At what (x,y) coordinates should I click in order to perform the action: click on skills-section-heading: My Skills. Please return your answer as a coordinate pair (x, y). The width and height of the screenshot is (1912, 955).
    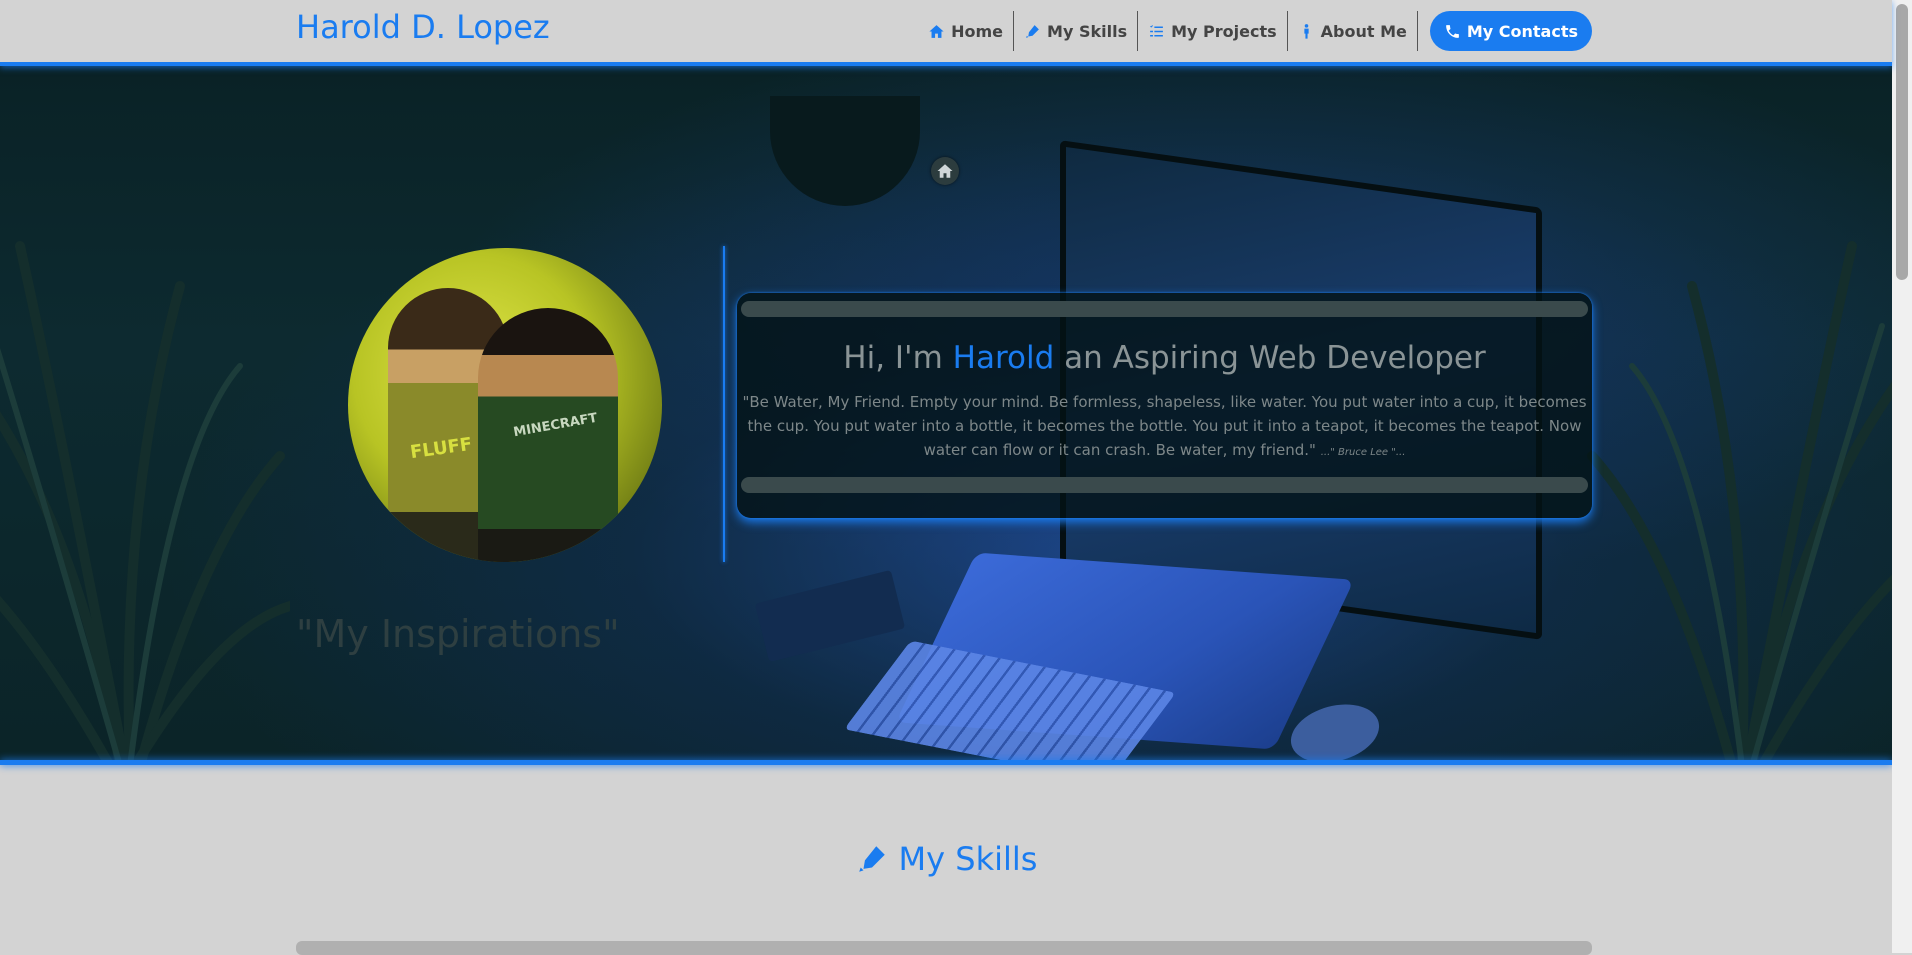
    Looking at the image, I should click on (946, 859).